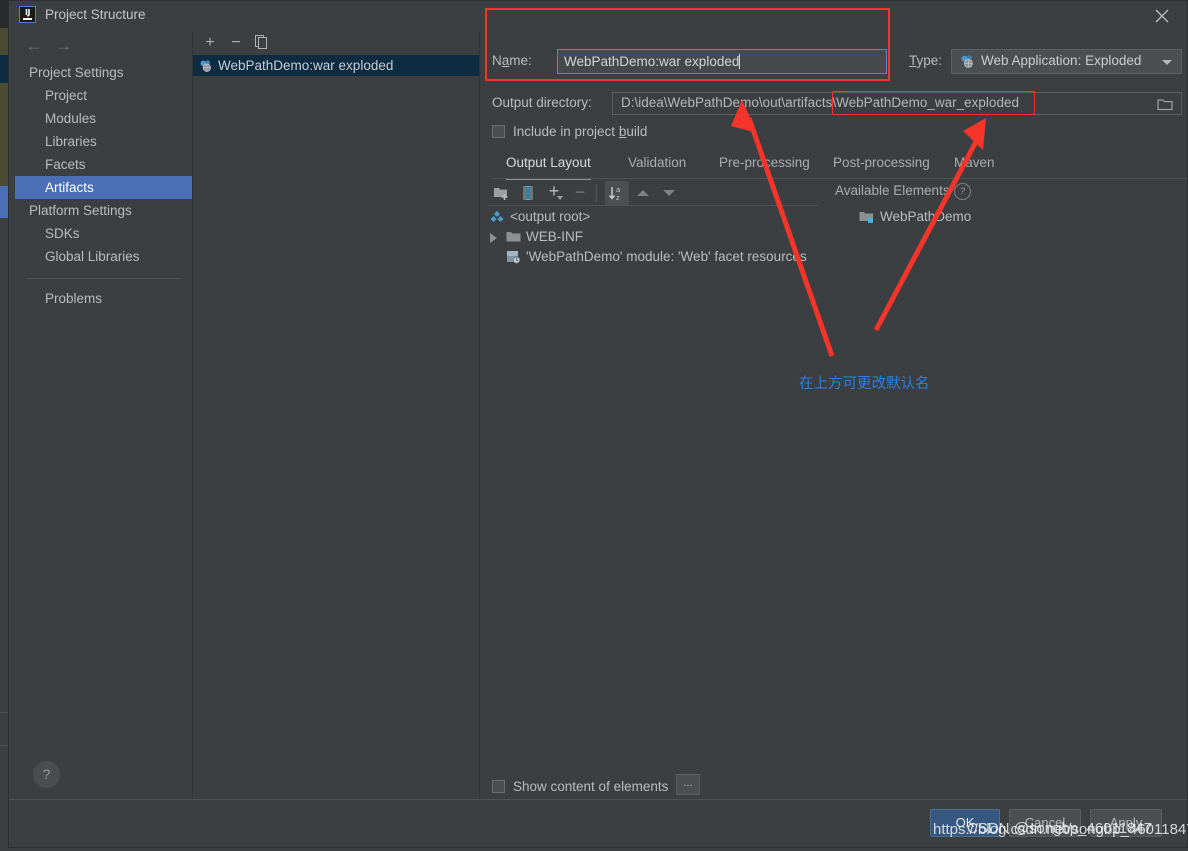 Image resolution: width=1188 pixels, height=851 pixels. What do you see at coordinates (103, 233) in the screenshot?
I see `sidebar-item-sdks: SDKs` at bounding box center [103, 233].